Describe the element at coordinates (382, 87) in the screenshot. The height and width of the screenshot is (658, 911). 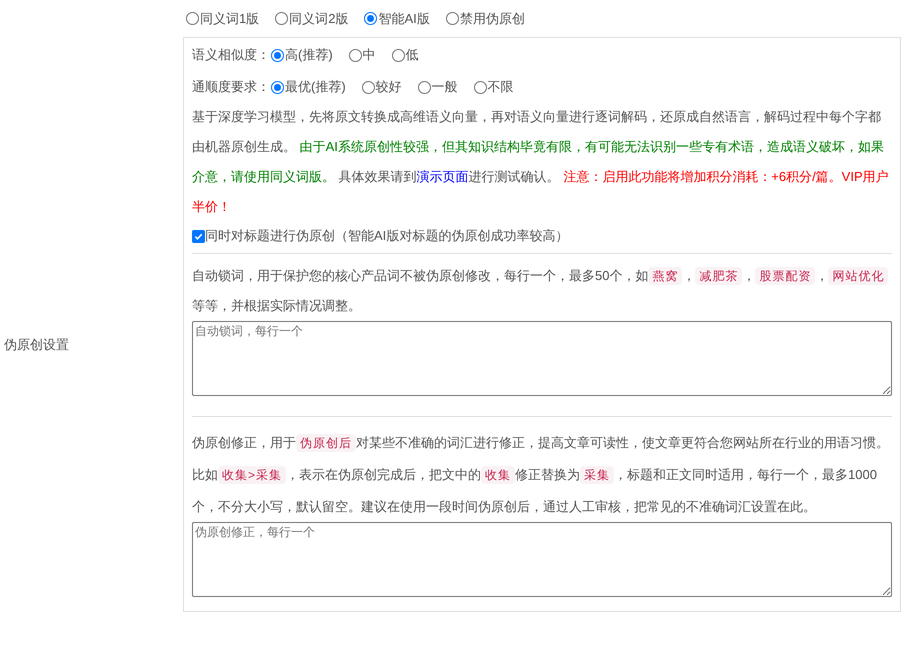
I see `radio-option: 较好` at that location.